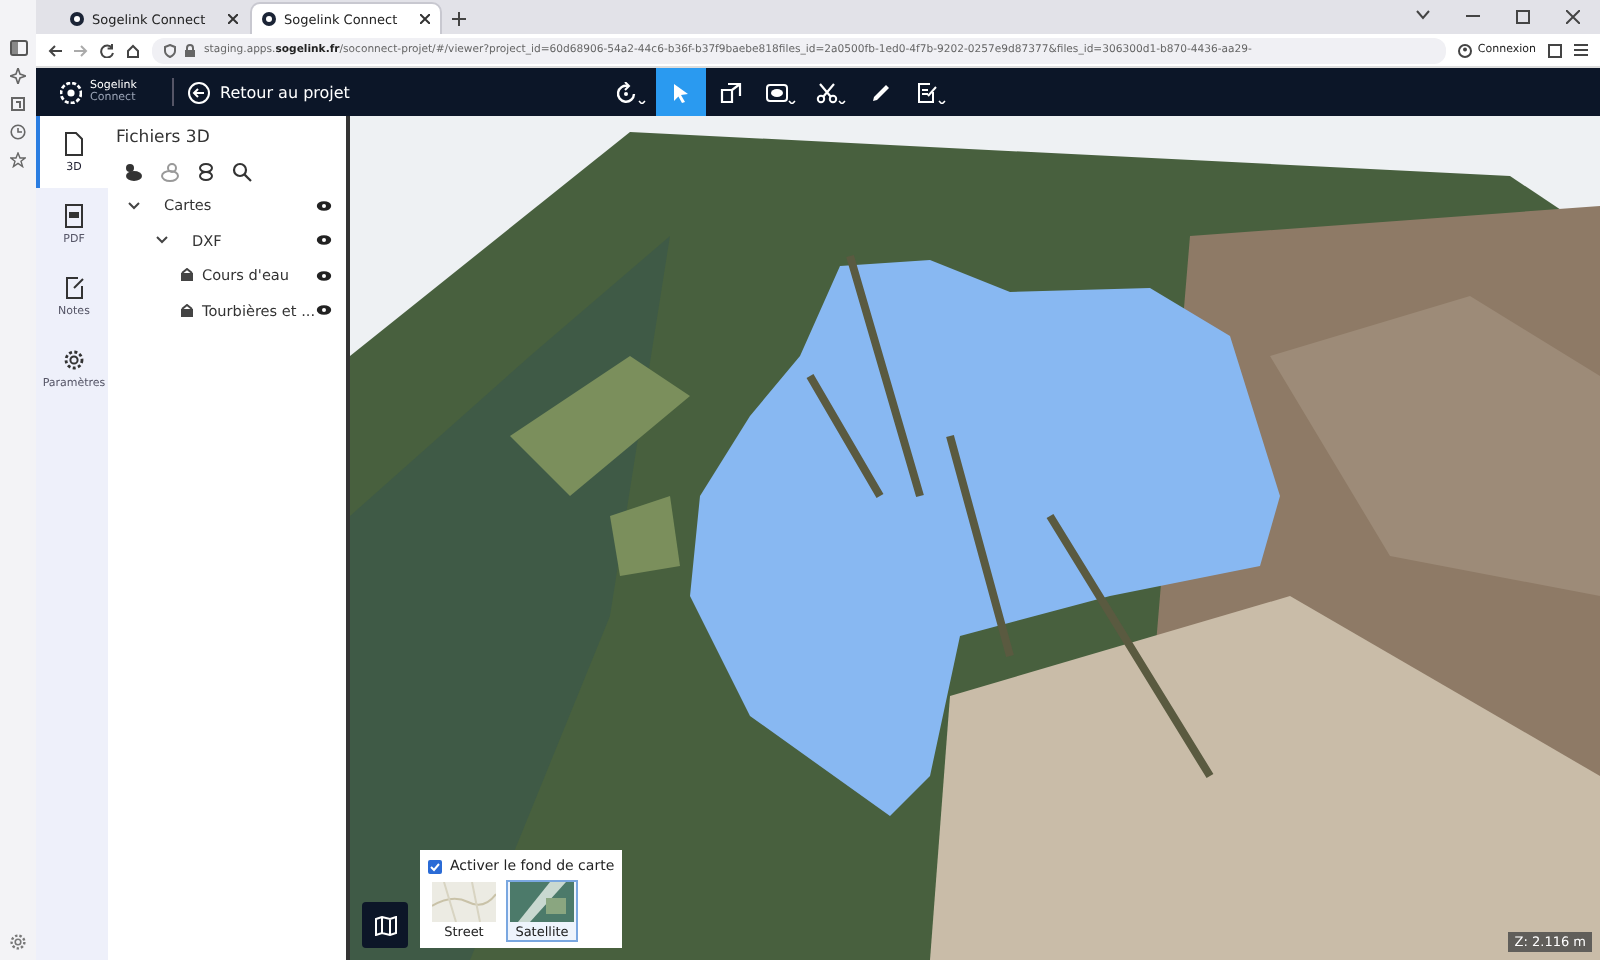 The image size is (1600, 960). Describe the element at coordinates (1473, 15) in the screenshot. I see `minimize-icon` at that location.